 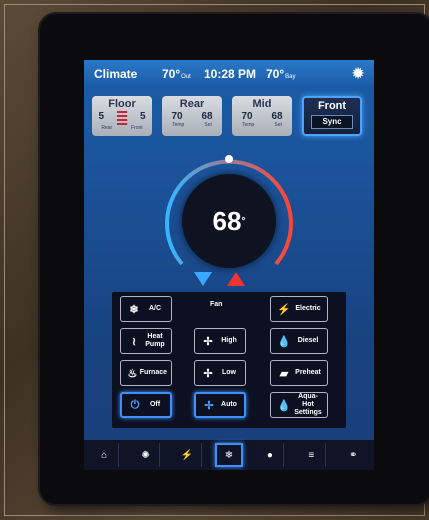 I want to click on bay-temp: 70°Bay, so click(x=281, y=74).